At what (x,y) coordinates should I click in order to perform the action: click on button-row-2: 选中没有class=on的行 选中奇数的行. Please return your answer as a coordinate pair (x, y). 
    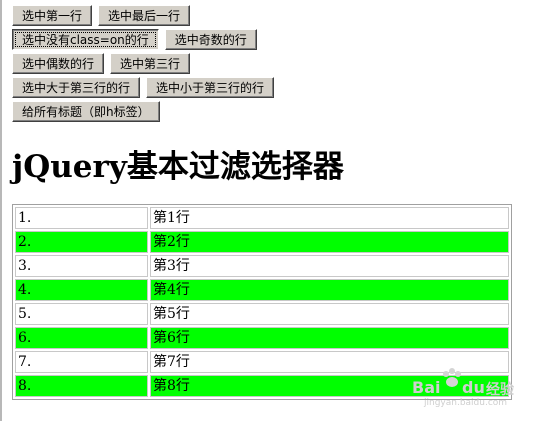
    Looking at the image, I should click on (137, 40).